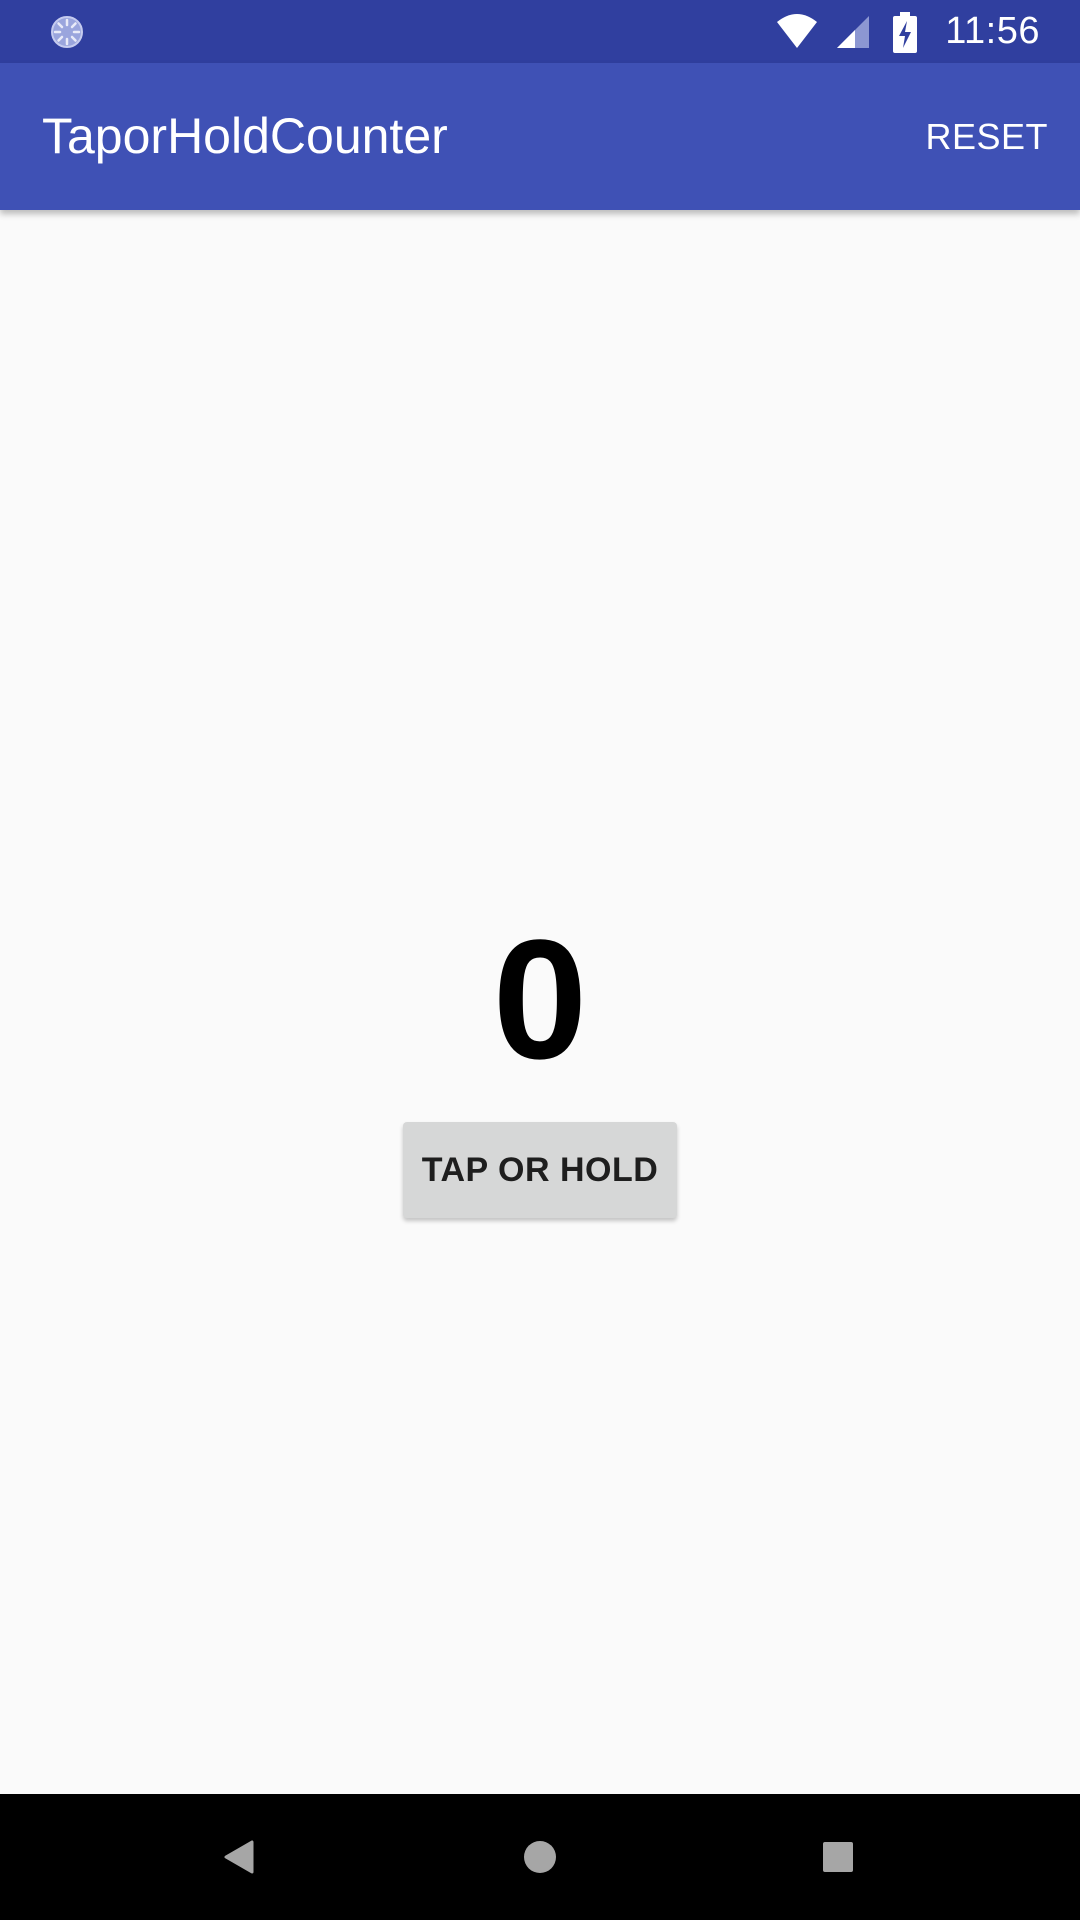  What do you see at coordinates (855, 32) in the screenshot?
I see `cell-signal-icon` at bounding box center [855, 32].